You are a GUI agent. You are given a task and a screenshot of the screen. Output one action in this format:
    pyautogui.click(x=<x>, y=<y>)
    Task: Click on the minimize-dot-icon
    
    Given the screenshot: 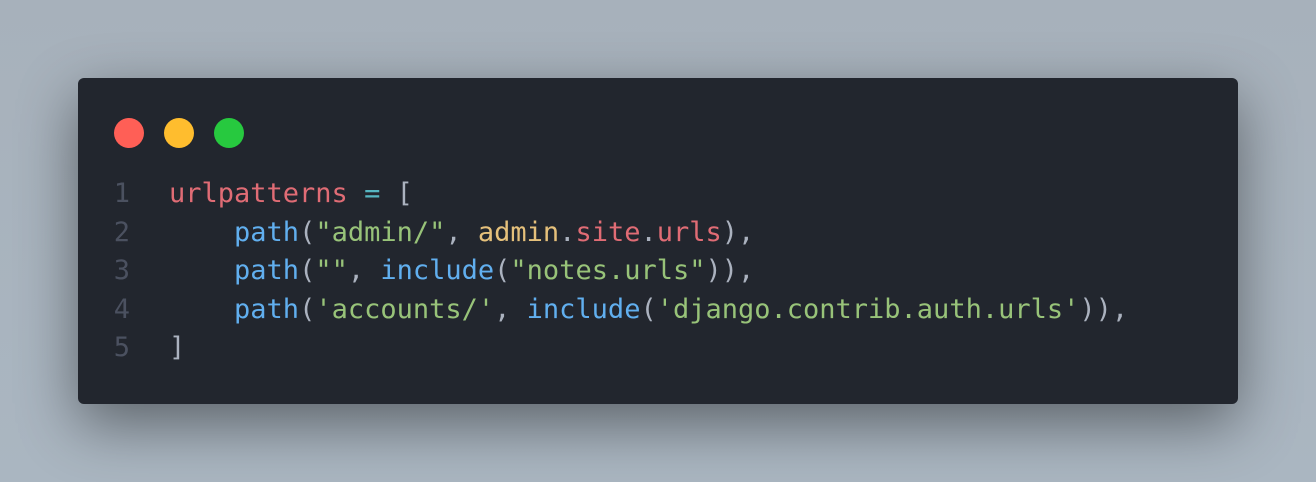 What is the action you would take?
    pyautogui.click(x=179, y=133)
    